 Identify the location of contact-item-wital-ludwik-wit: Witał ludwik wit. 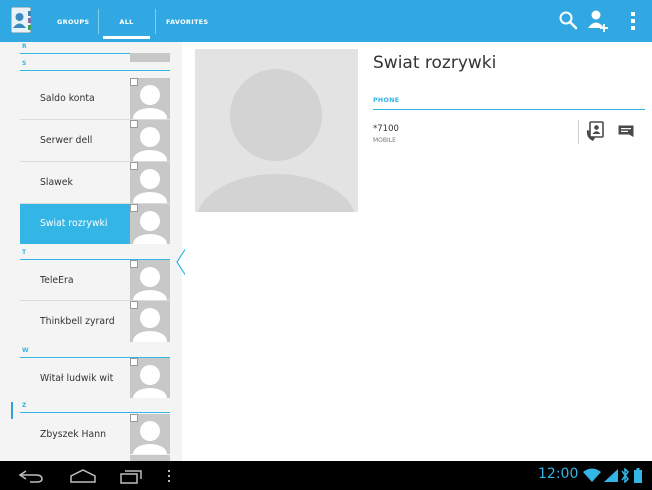
(95, 378).